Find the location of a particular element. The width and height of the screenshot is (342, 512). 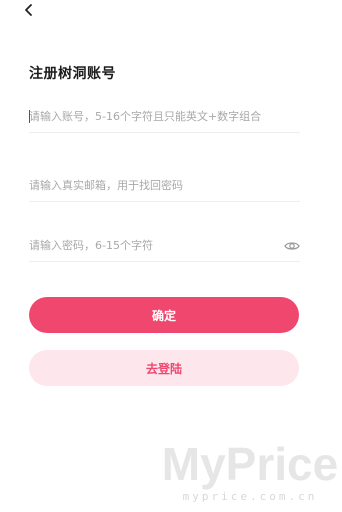

email-input is located at coordinates (149, 185).